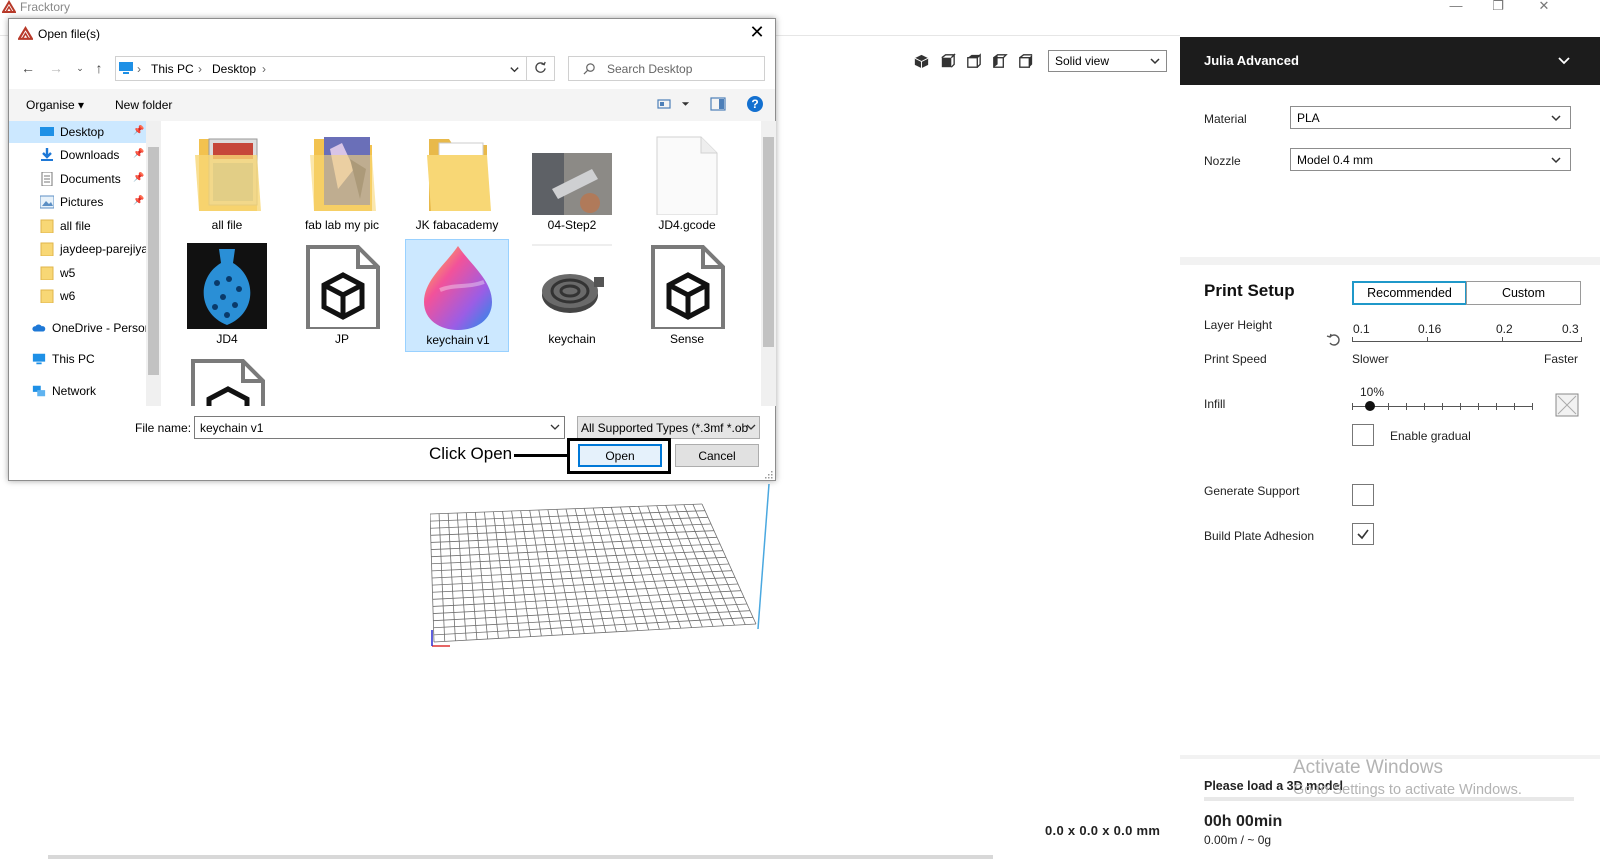 The image size is (1600, 859). I want to click on view-left-icon, so click(999, 61).